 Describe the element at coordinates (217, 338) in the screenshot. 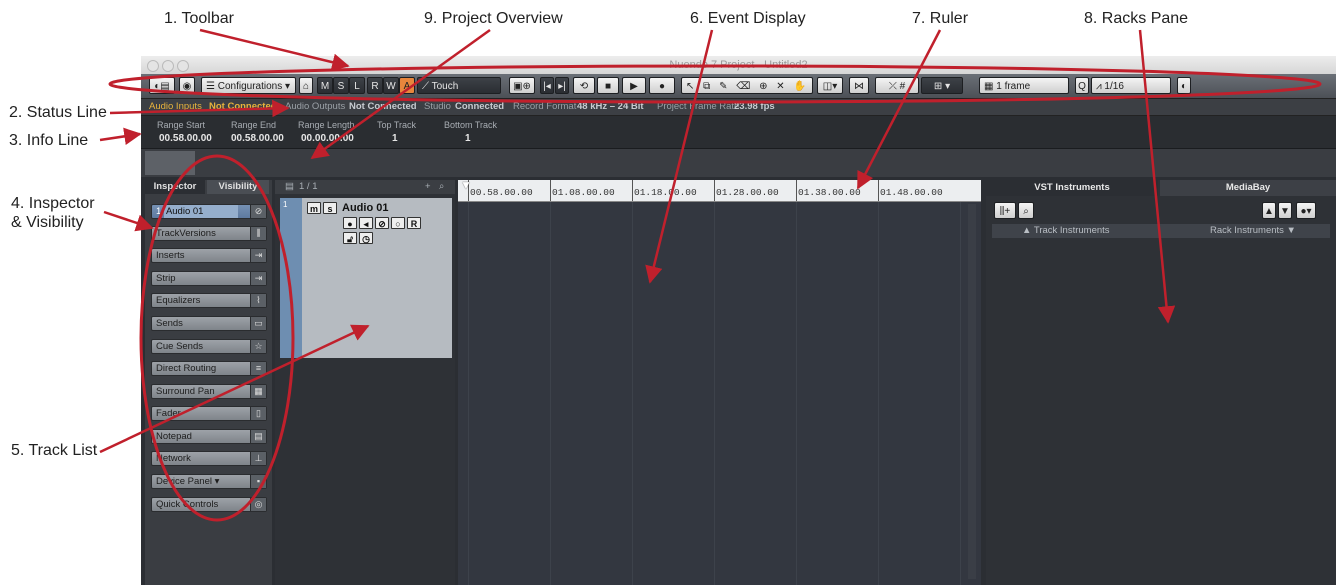

I see `inspector-ring` at that location.